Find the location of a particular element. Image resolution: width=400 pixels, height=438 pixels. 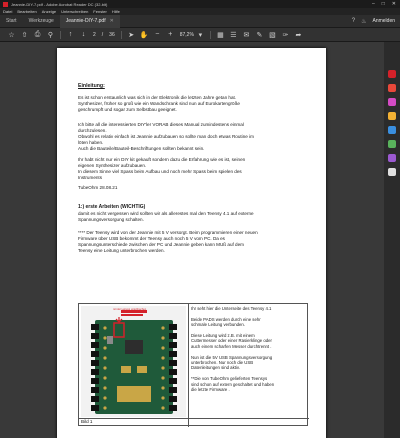

table-divider-vertical is located at coordinates (188, 365).